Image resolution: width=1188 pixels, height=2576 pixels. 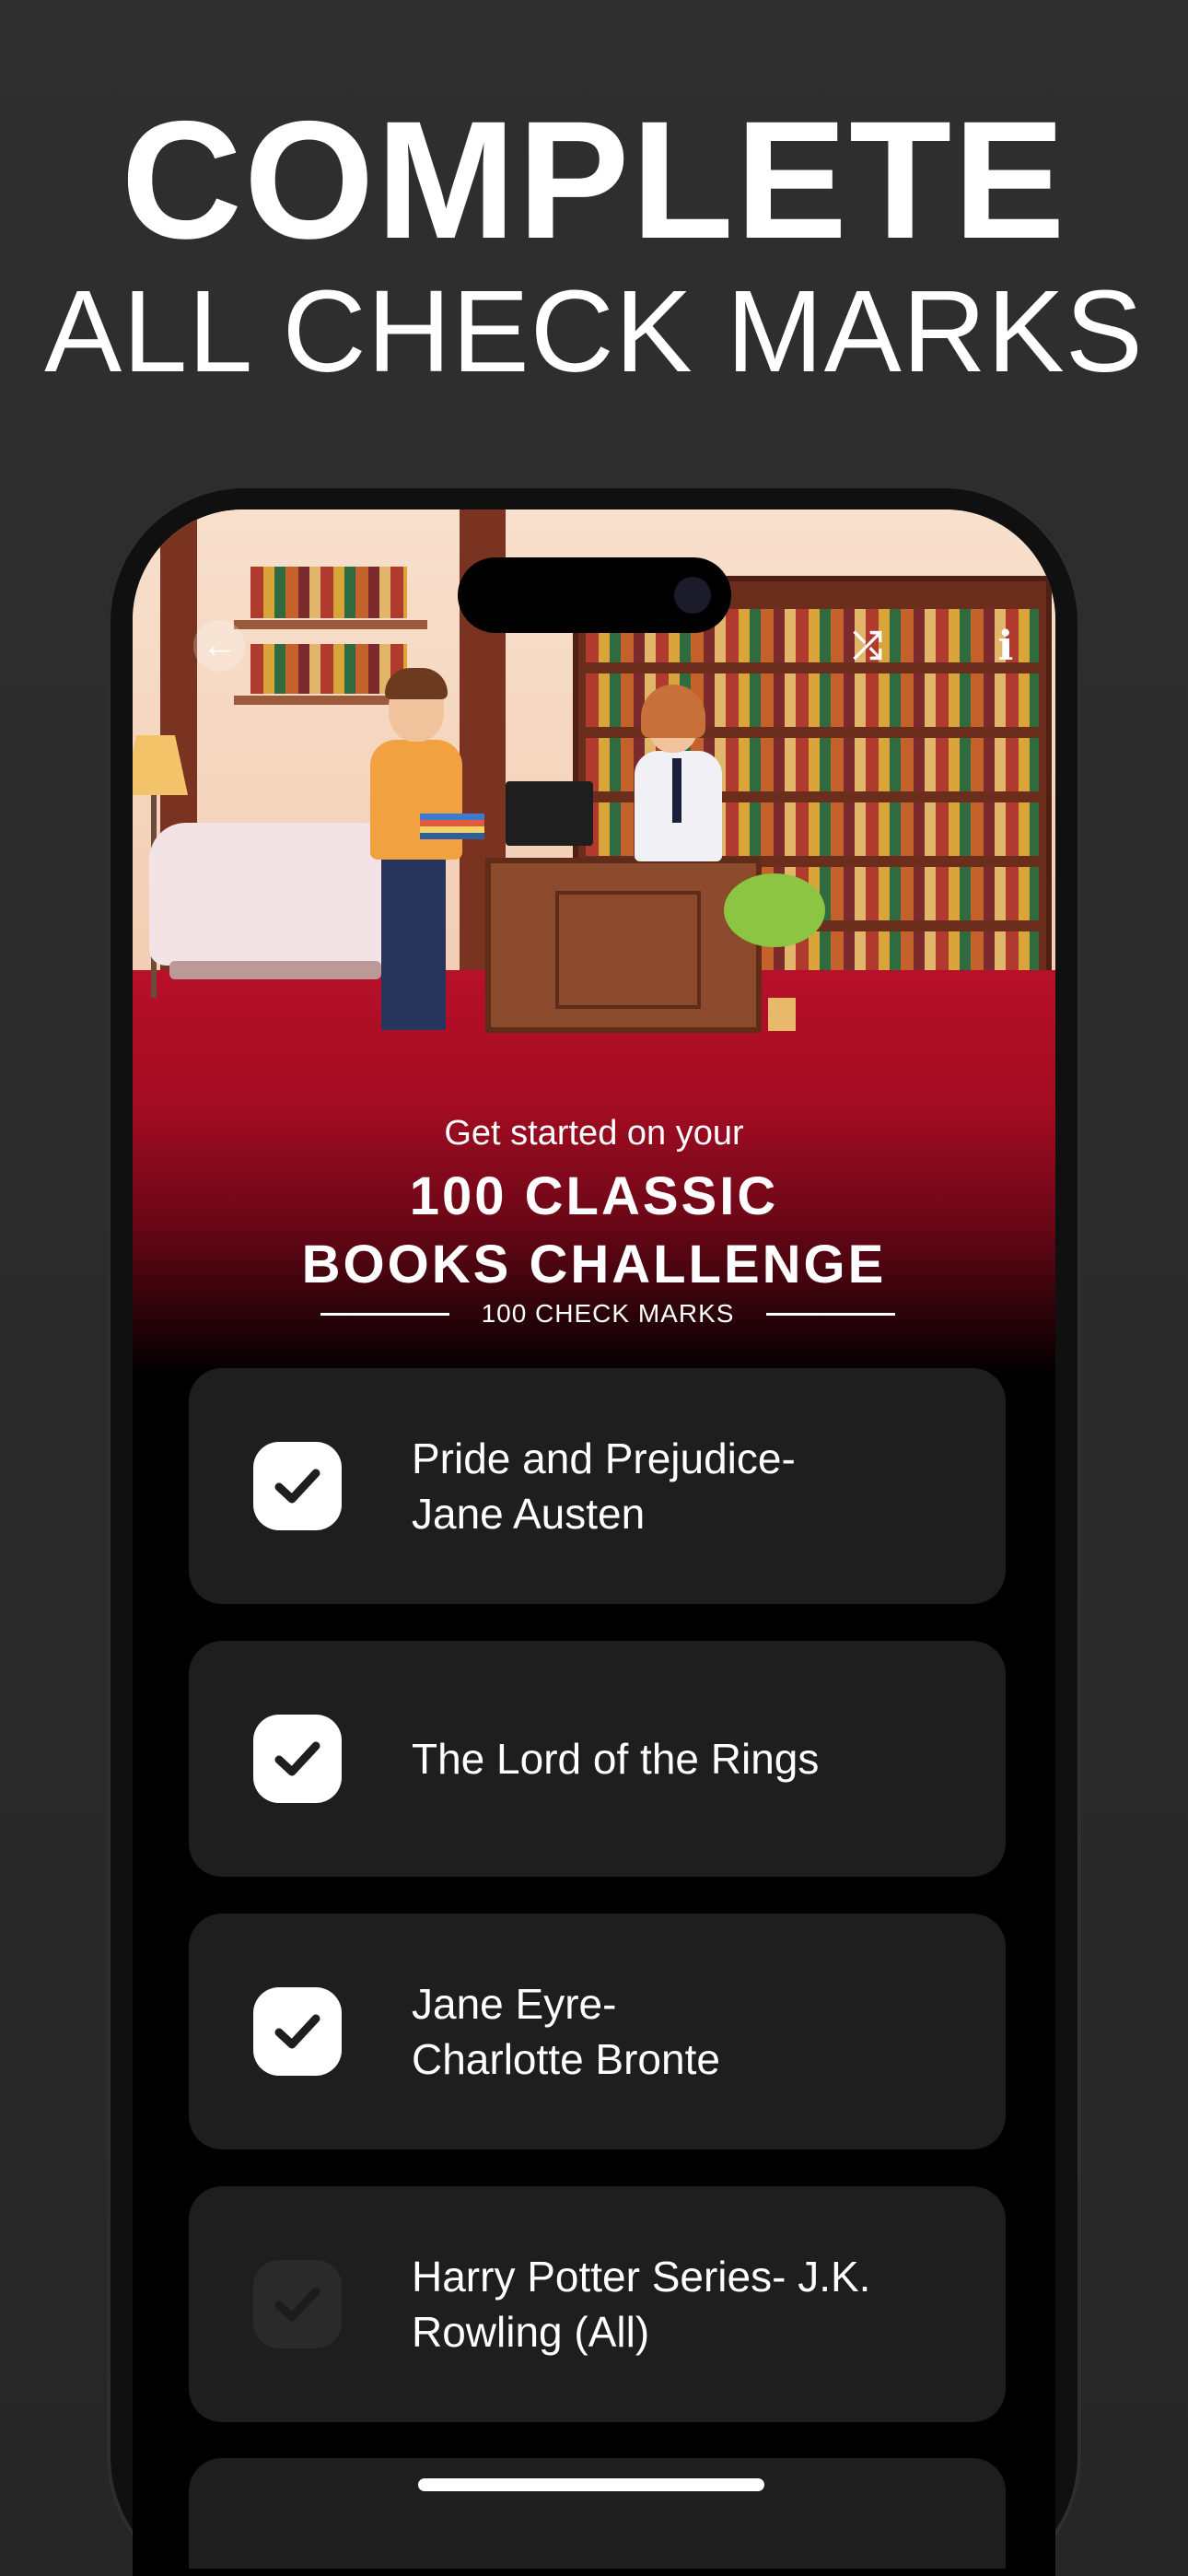 I want to click on check-mark-count-label: 100 CHECK MARKS, so click(x=608, y=1313).